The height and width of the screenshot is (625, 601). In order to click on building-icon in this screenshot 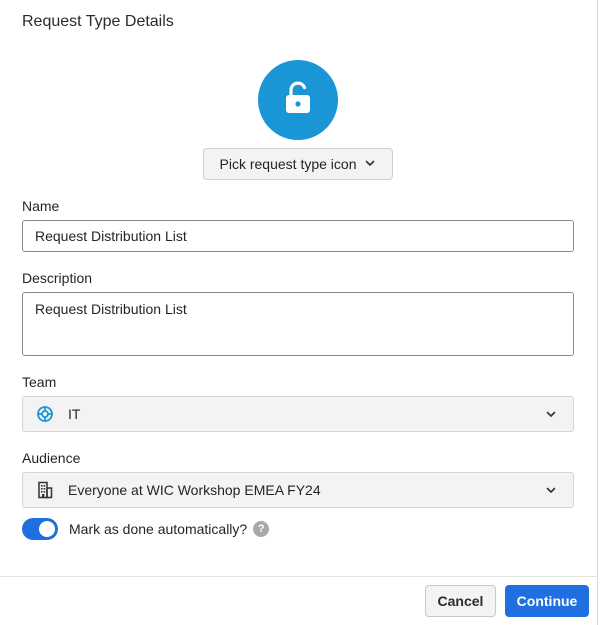, I will do `click(45, 490)`.